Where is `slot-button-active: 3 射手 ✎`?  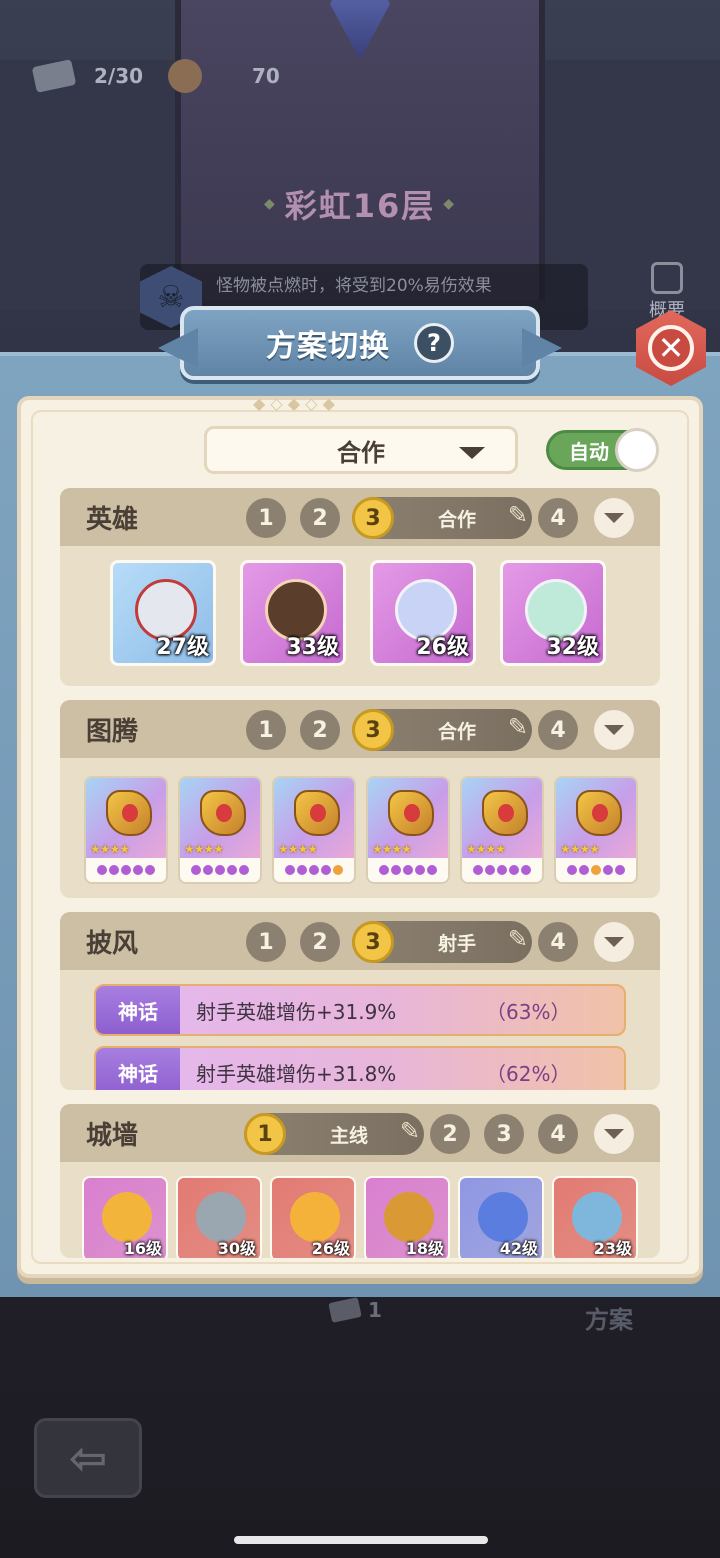
slot-button-active: 3 射手 ✎ is located at coordinates (442, 942).